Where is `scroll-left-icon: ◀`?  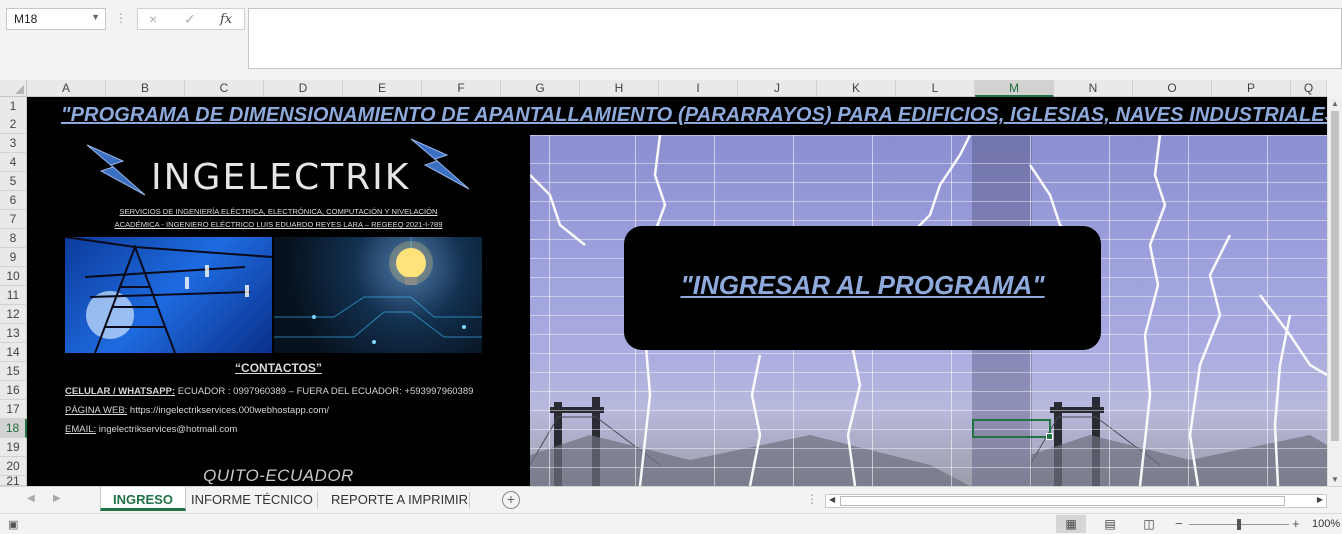 scroll-left-icon: ◀ is located at coordinates (832, 499).